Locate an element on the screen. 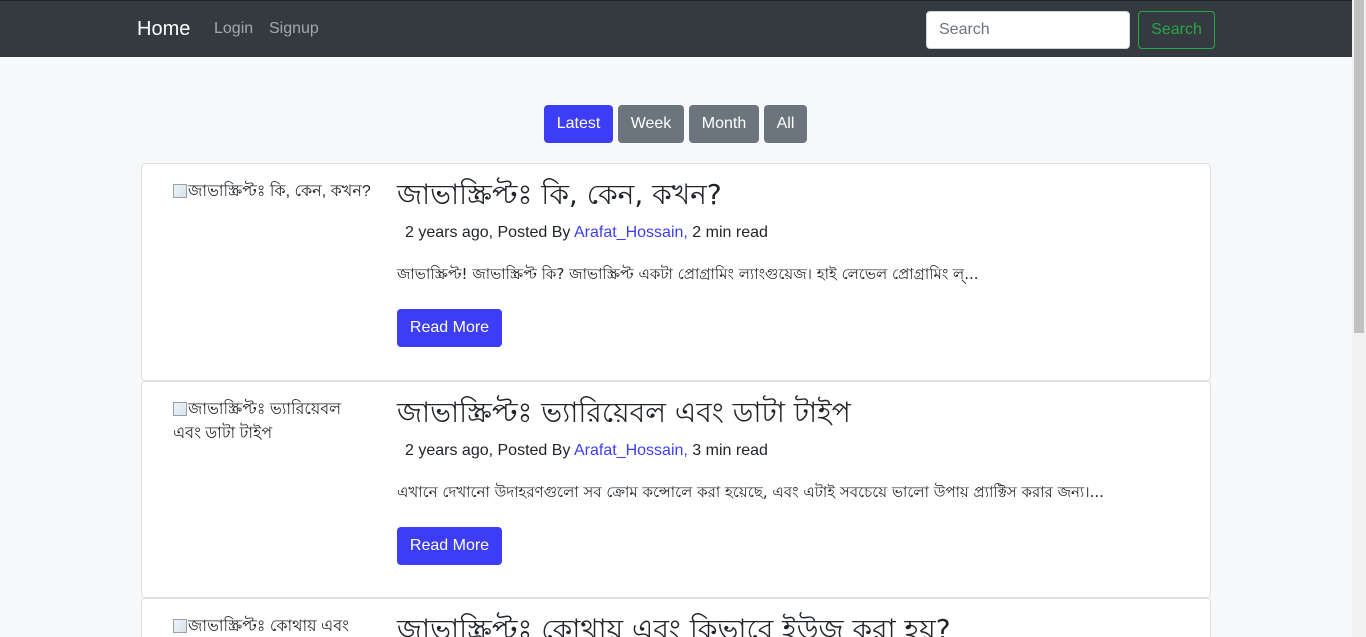 The height and width of the screenshot is (637, 1366). filter-week-button: Week is located at coordinates (651, 124).